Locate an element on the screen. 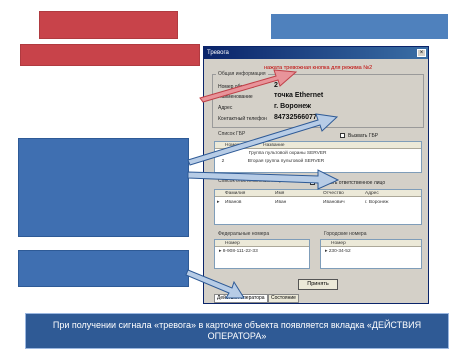  arrow-to-tab is located at coordinates (215, 284).